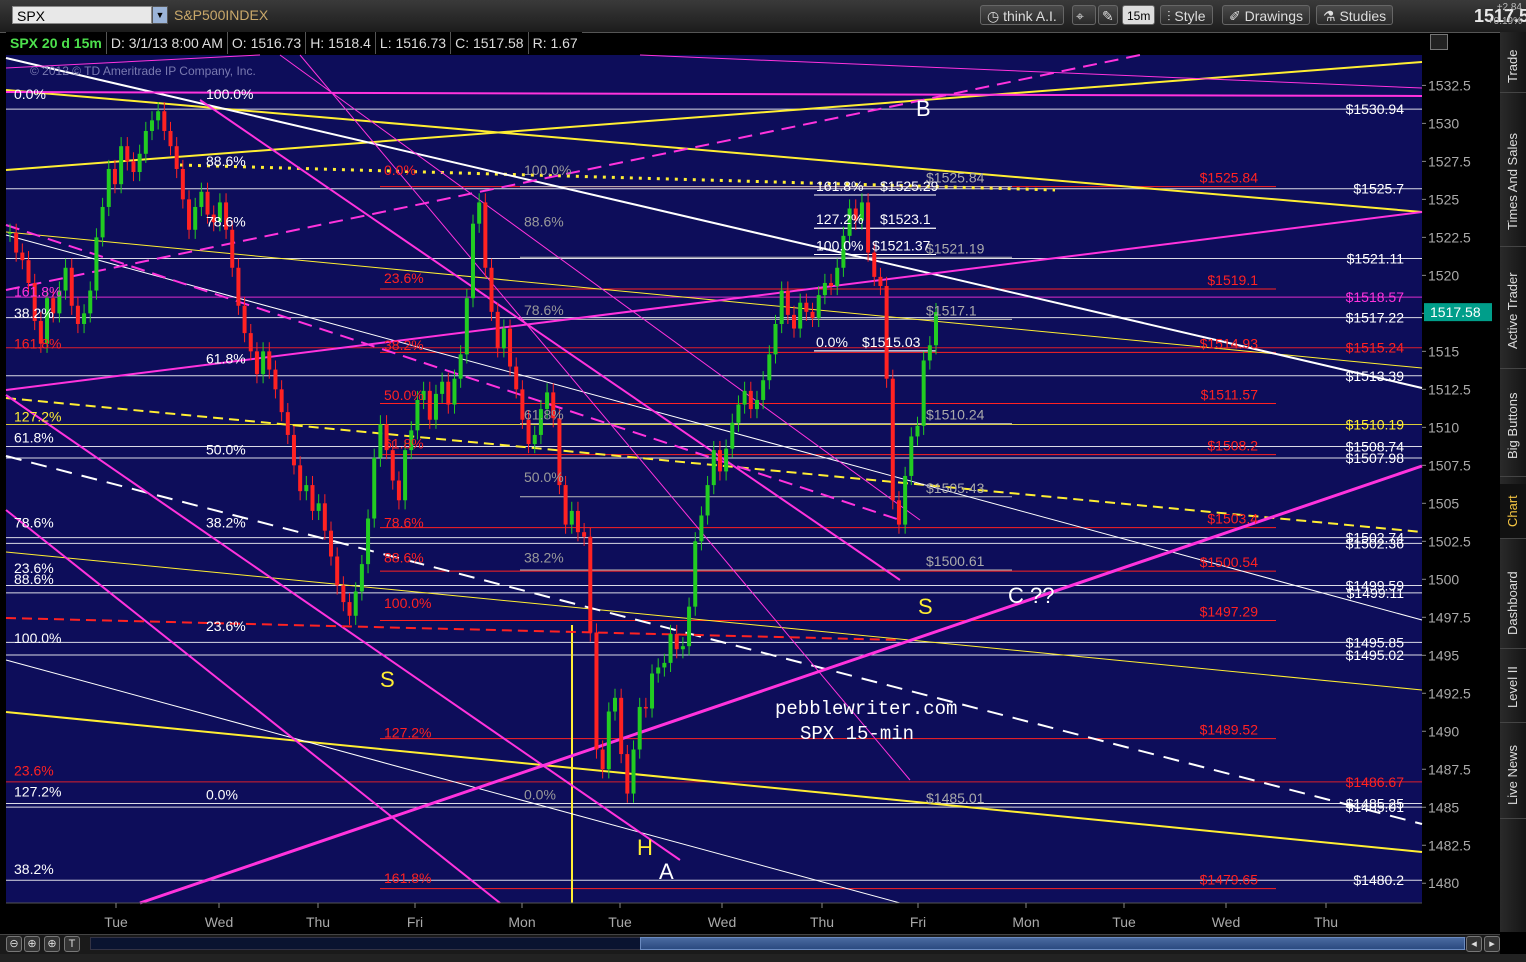 This screenshot has width=1526, height=962. What do you see at coordinates (1355, 15) in the screenshot?
I see `studies-button: ⚗ Studies` at bounding box center [1355, 15].